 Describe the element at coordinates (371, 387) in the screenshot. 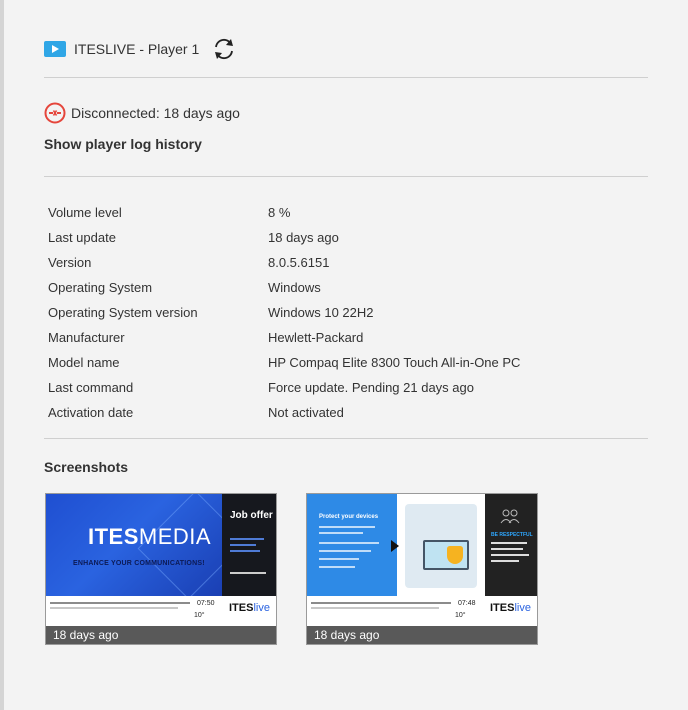

I see `info-value: Force update. Pending 21 days ago` at that location.